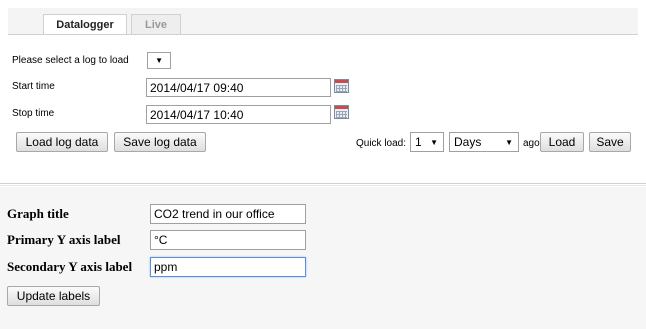 This screenshot has height=329, width=646. What do you see at coordinates (238, 87) in the screenshot?
I see `start-time-input` at bounding box center [238, 87].